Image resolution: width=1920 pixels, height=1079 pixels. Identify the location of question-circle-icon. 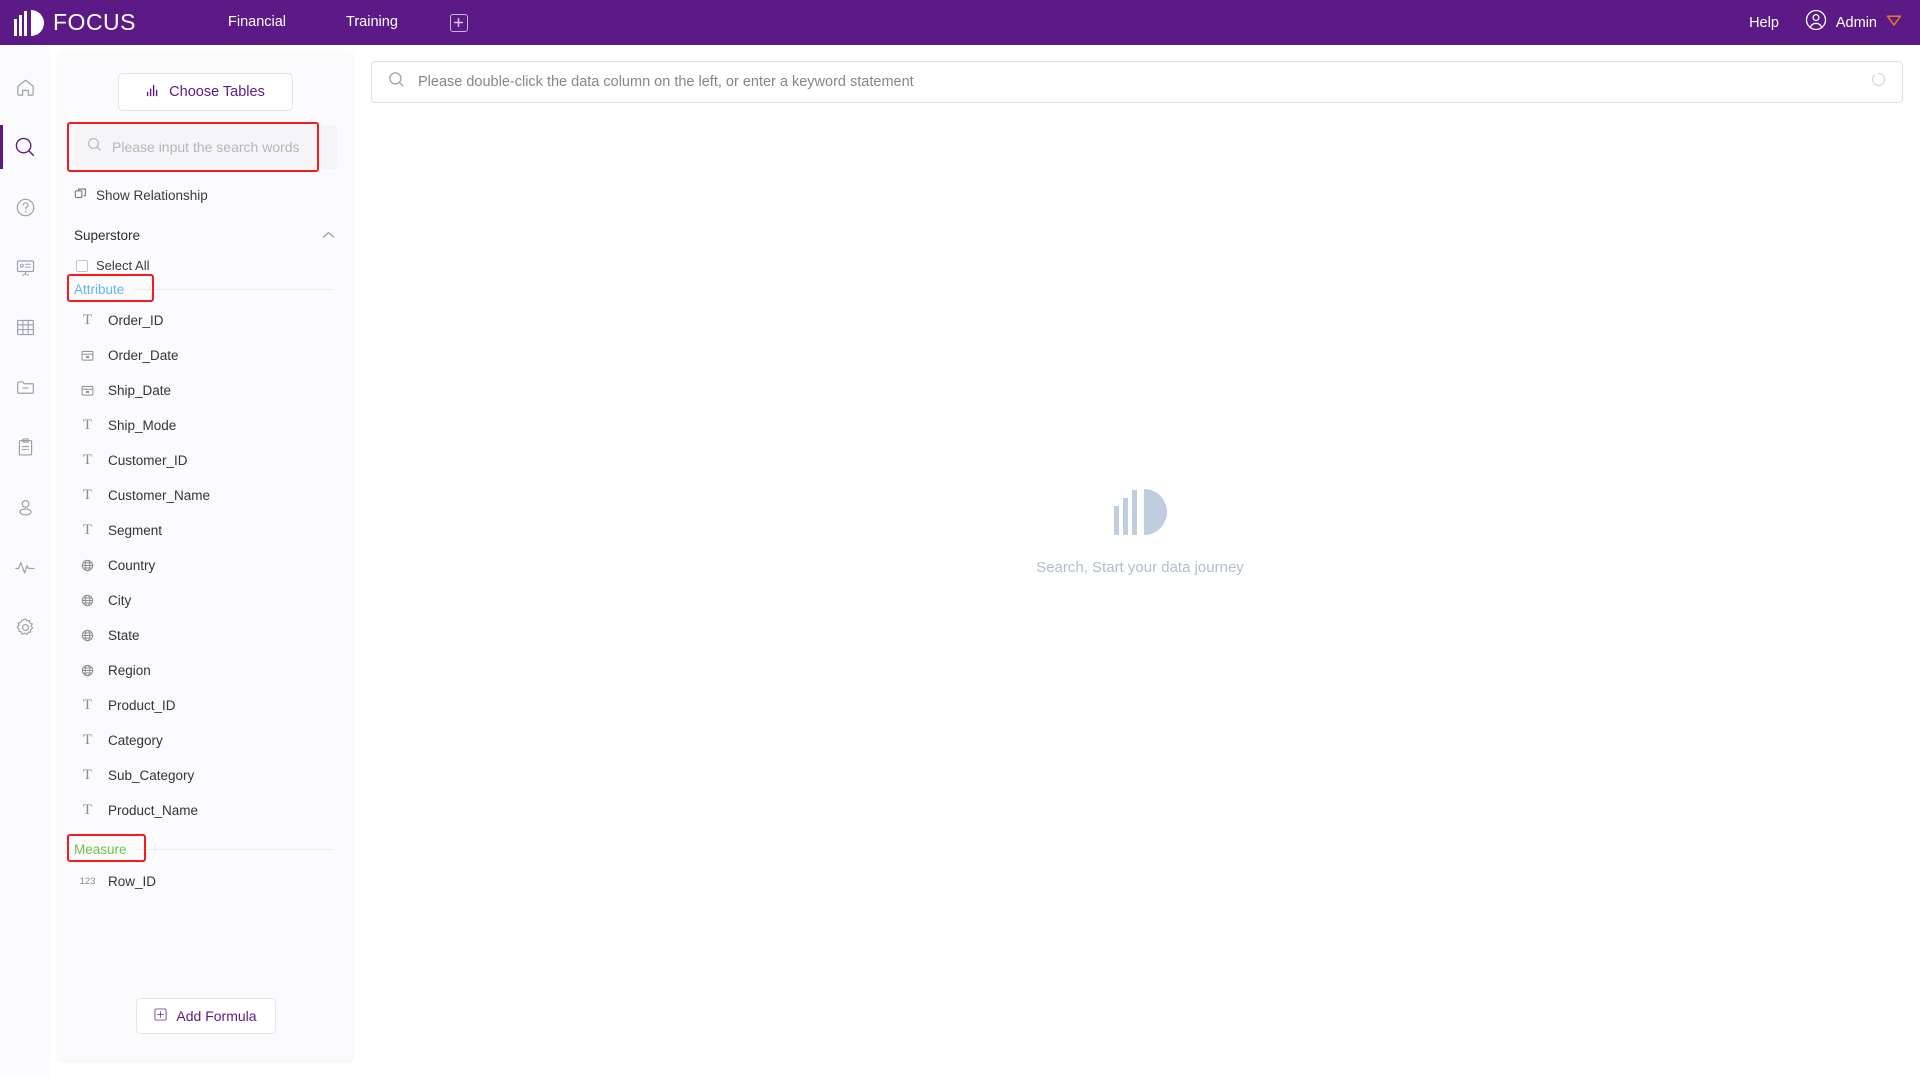
(25, 207).